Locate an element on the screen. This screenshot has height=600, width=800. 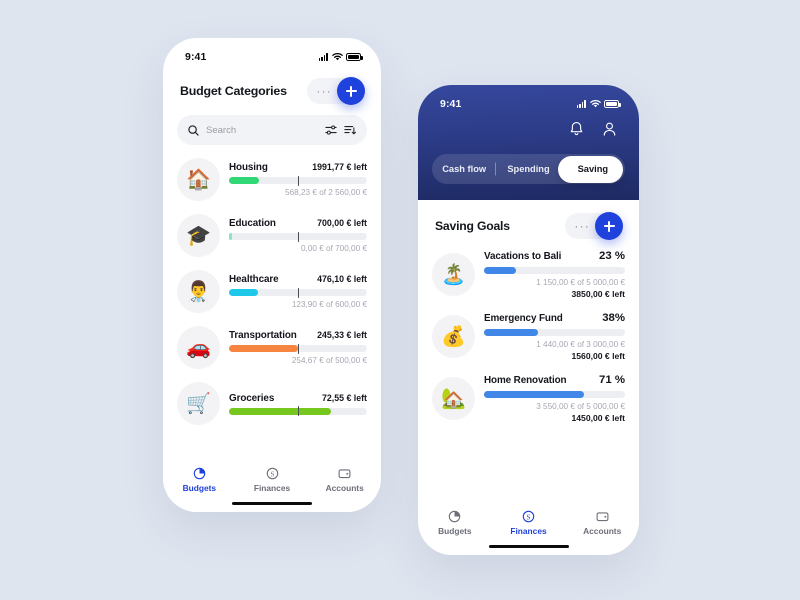
tab-cash-flow: Cash flow is located at coordinates (464, 169).